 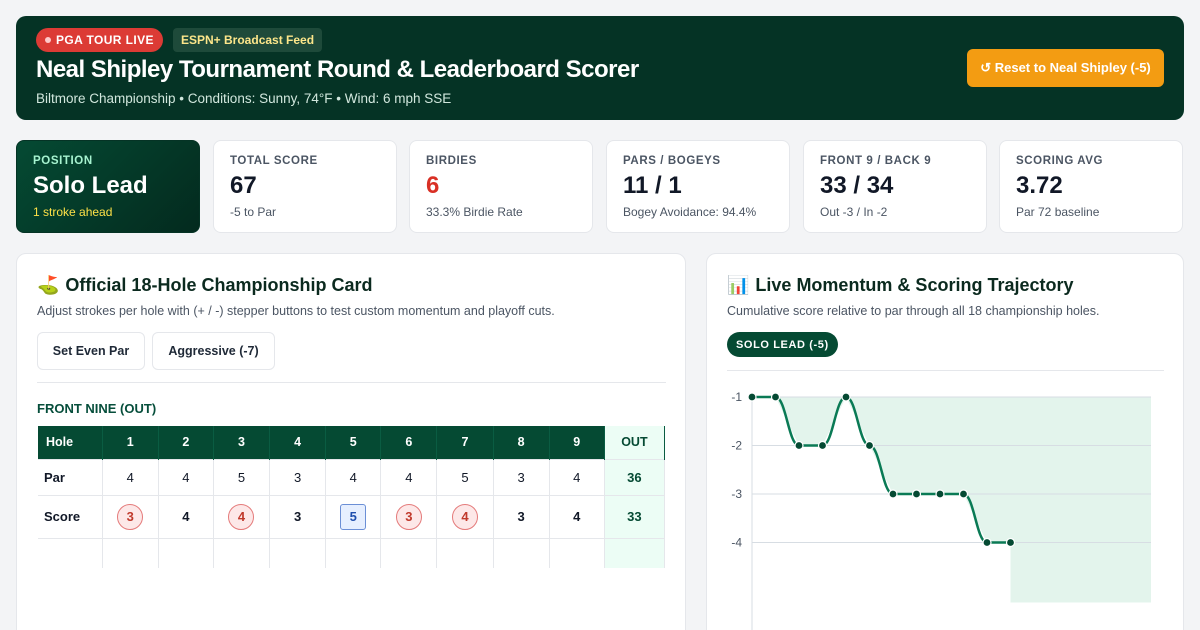 What do you see at coordinates (736, 494) in the screenshot?
I see `y-tick-label: -3` at bounding box center [736, 494].